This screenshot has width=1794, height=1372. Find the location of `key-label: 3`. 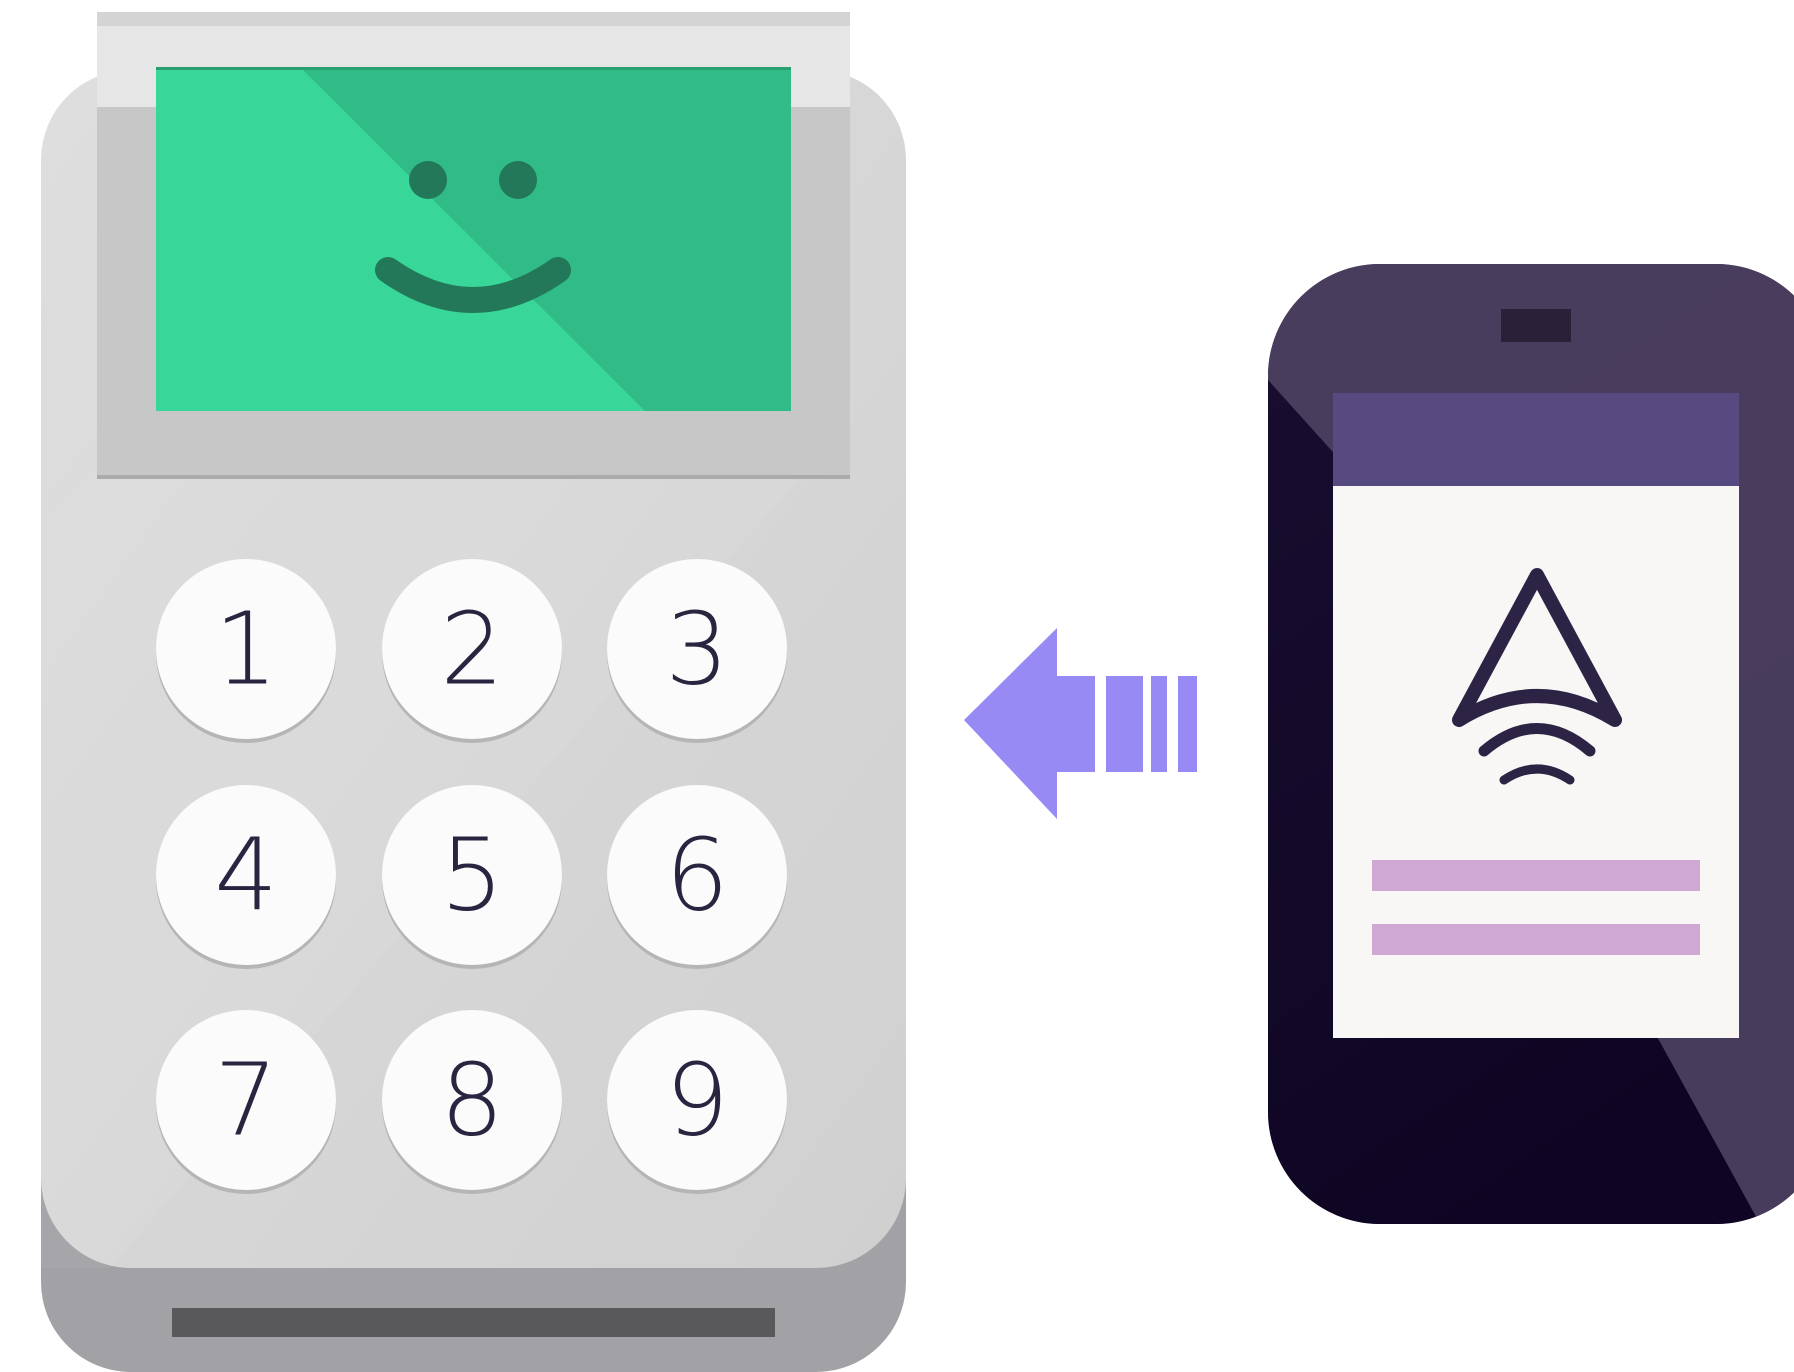

key-label: 3 is located at coordinates (697, 649).